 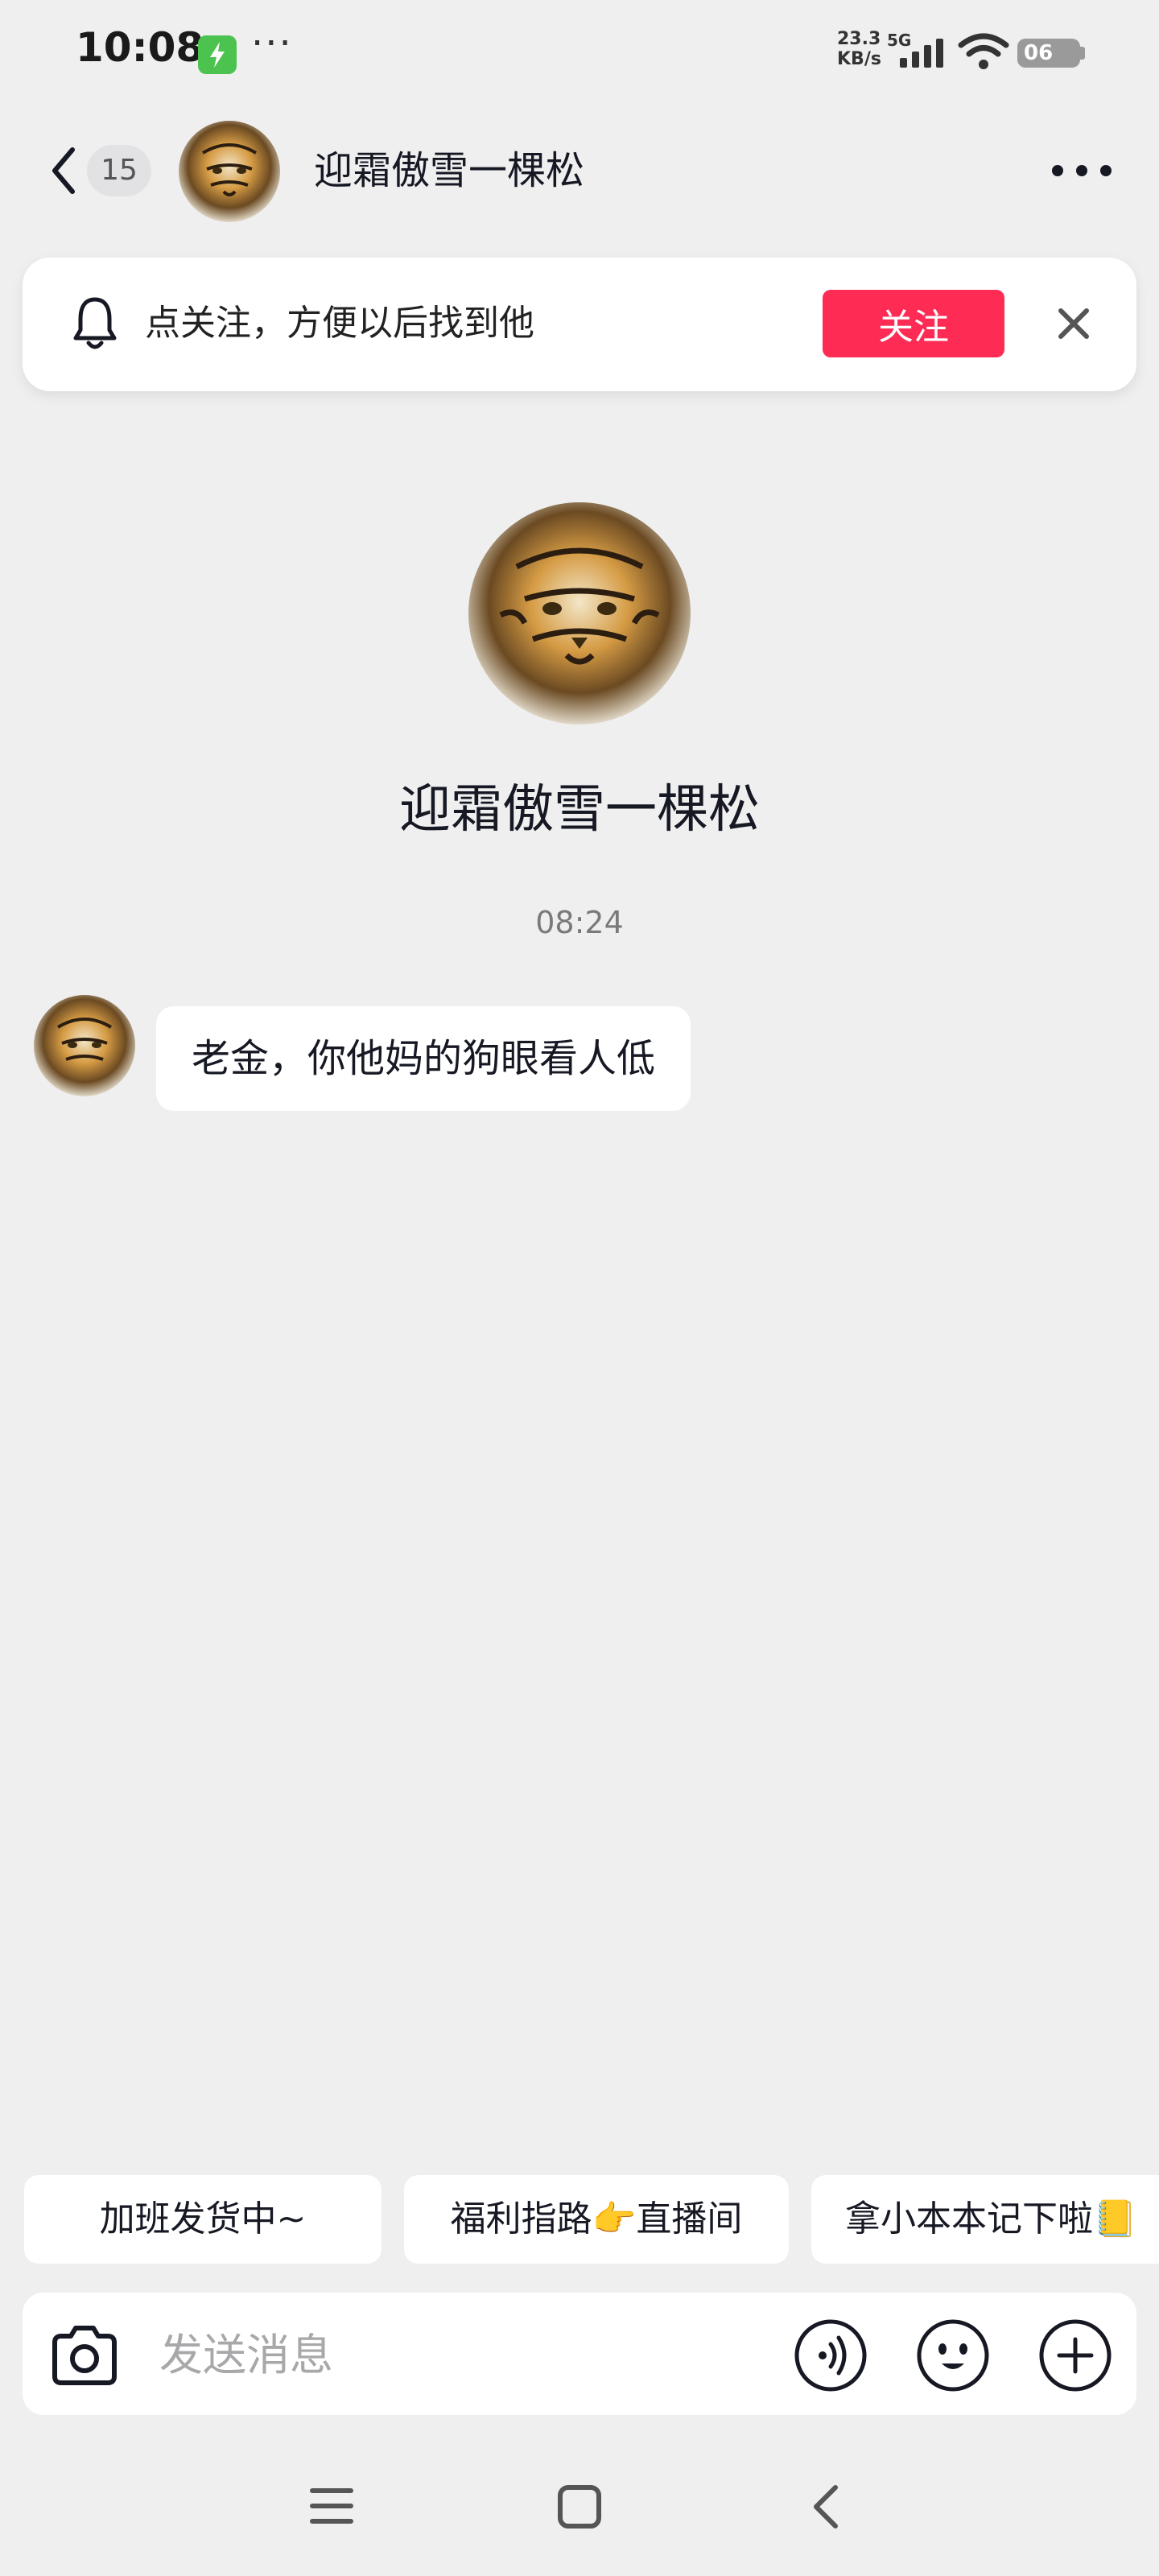 I want to click on profile-name: 迎霜傲雪一棵松, so click(x=579, y=810).